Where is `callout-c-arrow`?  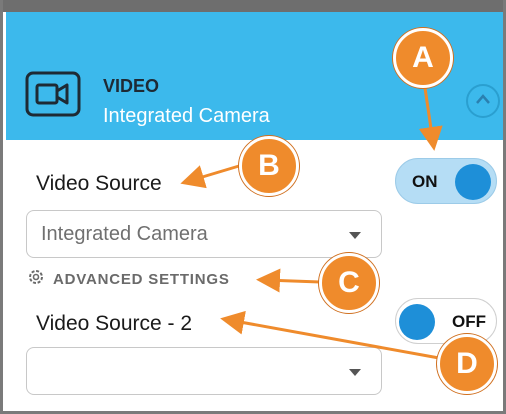 callout-c-arrow is located at coordinates (288, 280).